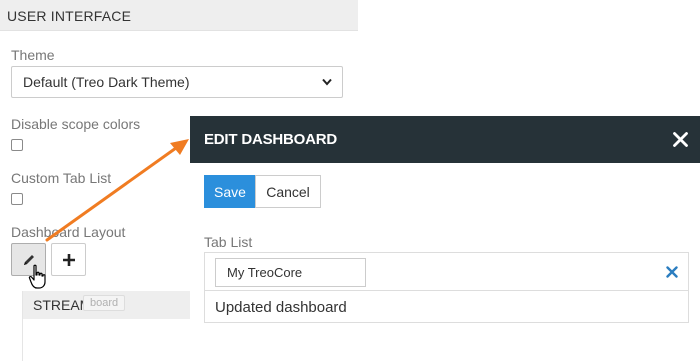 This screenshot has width=700, height=361. Describe the element at coordinates (228, 242) in the screenshot. I see `tab-list-label: Tab List` at that location.